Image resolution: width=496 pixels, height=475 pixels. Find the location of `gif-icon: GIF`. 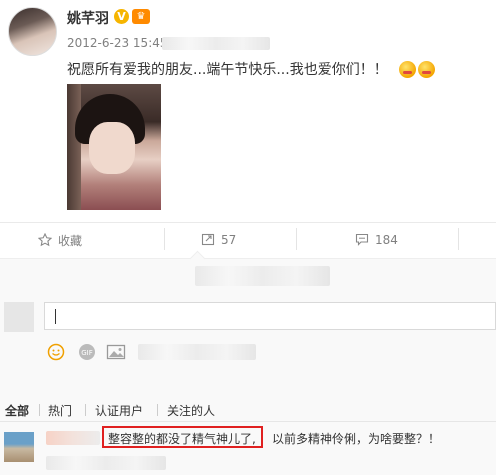

gif-icon: GIF is located at coordinates (87, 352).